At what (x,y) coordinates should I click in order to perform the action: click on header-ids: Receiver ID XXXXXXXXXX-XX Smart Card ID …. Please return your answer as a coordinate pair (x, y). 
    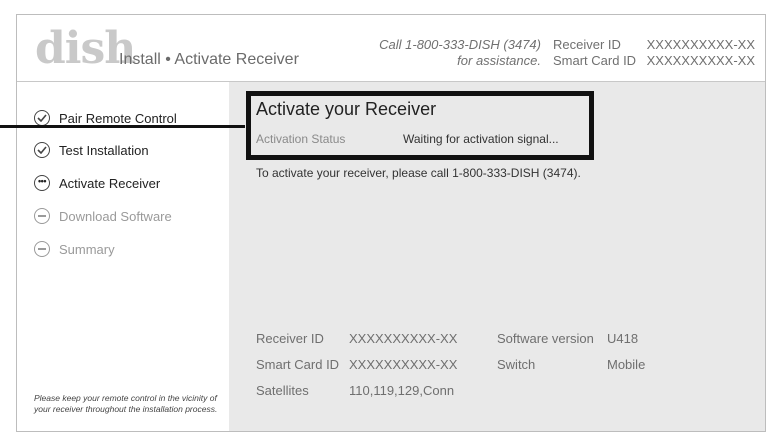
    Looking at the image, I should click on (654, 53).